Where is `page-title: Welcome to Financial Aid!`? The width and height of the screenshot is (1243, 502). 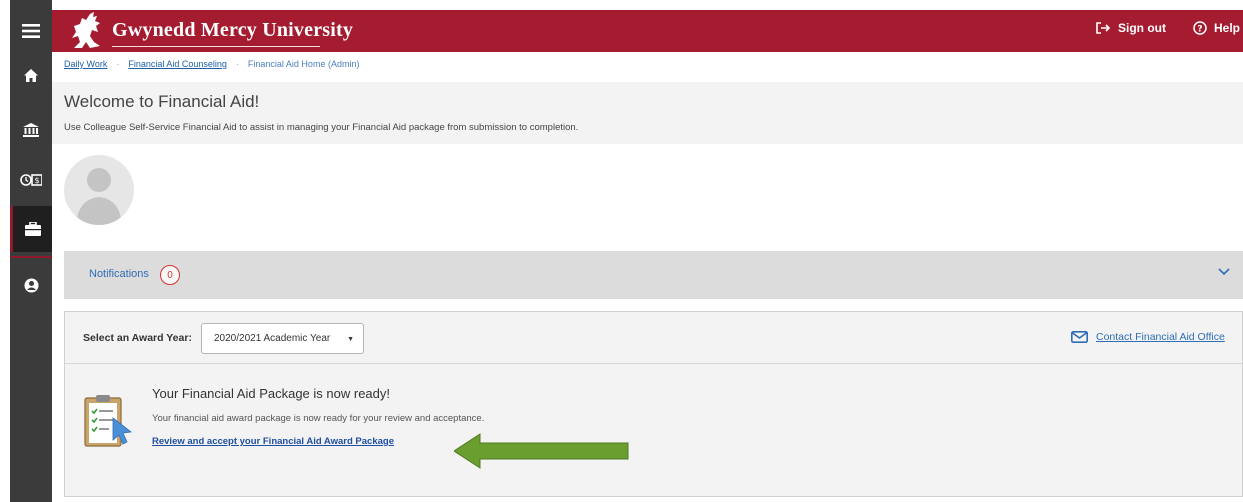
page-title: Welcome to Financial Aid! is located at coordinates (162, 101).